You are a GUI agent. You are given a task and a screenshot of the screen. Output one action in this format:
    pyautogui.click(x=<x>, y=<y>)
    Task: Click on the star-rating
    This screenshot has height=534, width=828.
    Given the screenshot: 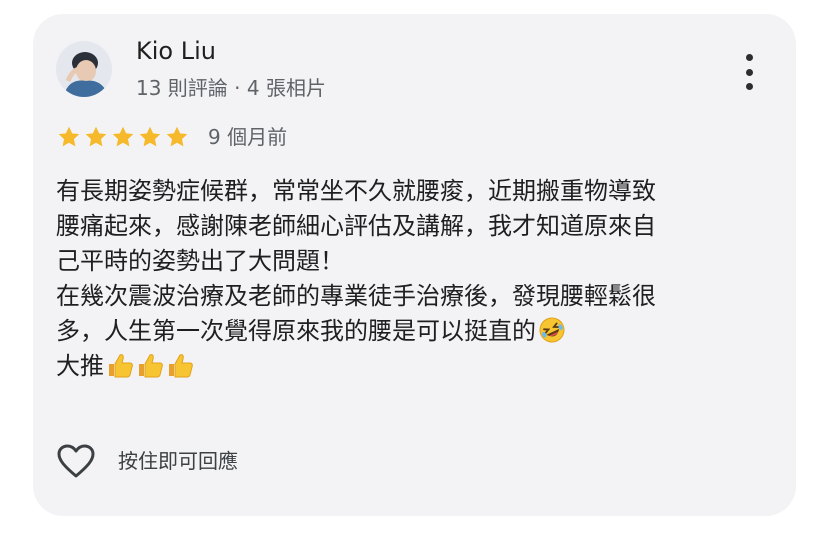 What is the action you would take?
    pyautogui.click(x=123, y=137)
    